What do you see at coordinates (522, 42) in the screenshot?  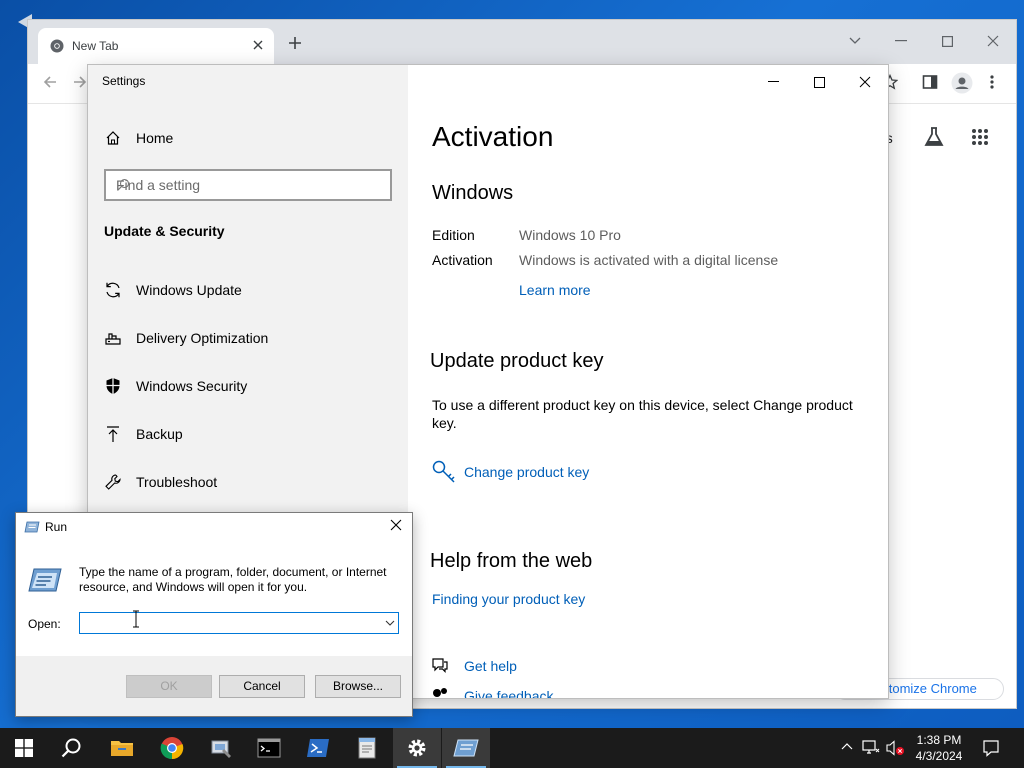 I see `chrome-tab-strip: New Tab` at bounding box center [522, 42].